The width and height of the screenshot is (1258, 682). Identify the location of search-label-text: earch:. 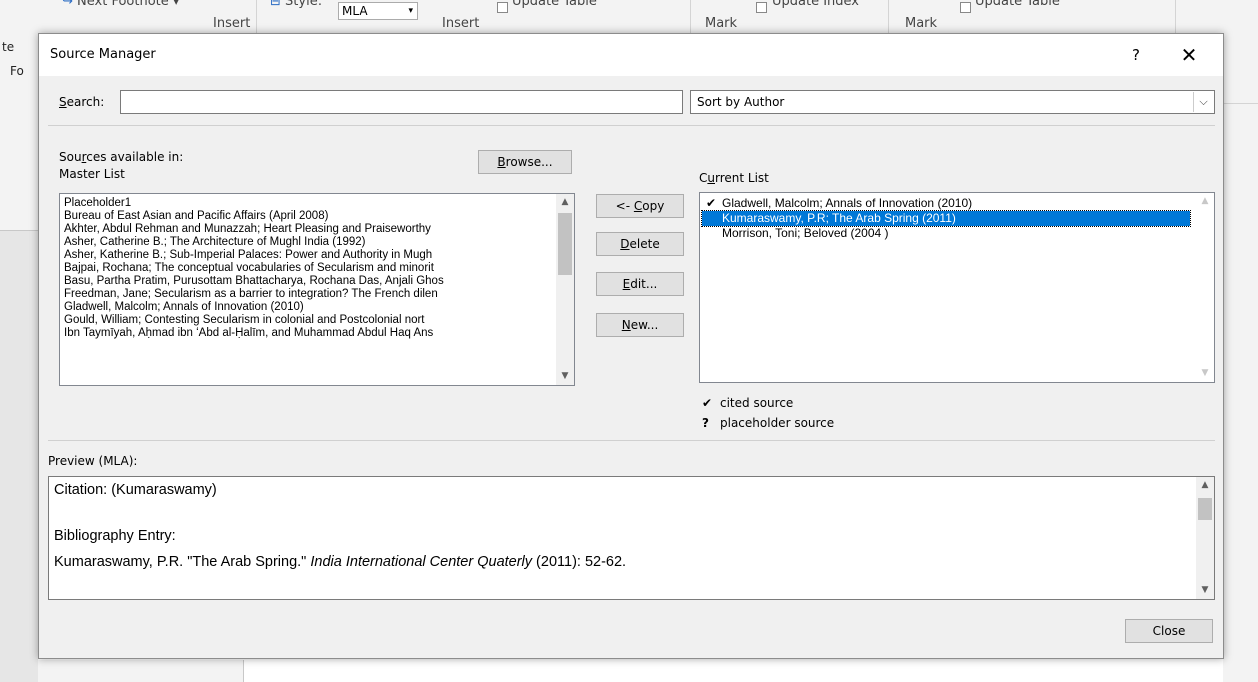
(85, 102).